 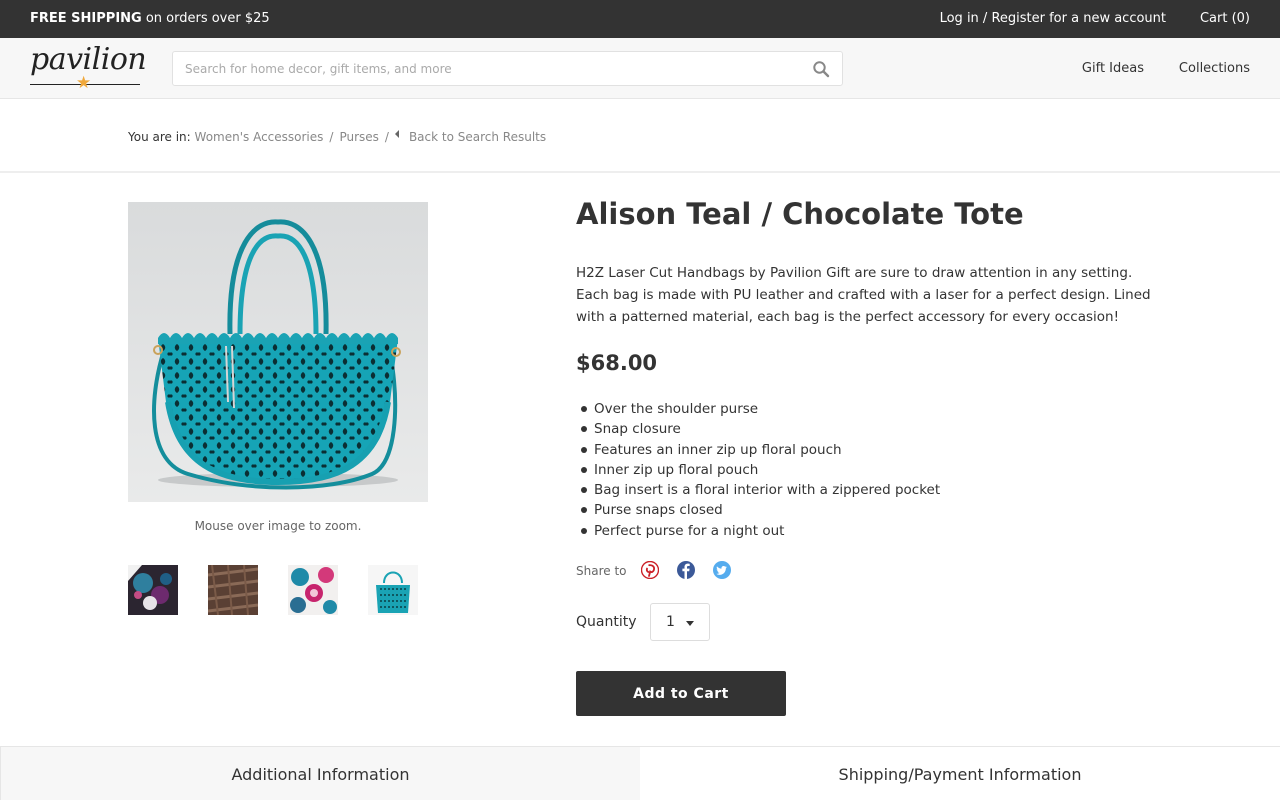 I want to click on star-icon: ★, so click(x=84, y=83).